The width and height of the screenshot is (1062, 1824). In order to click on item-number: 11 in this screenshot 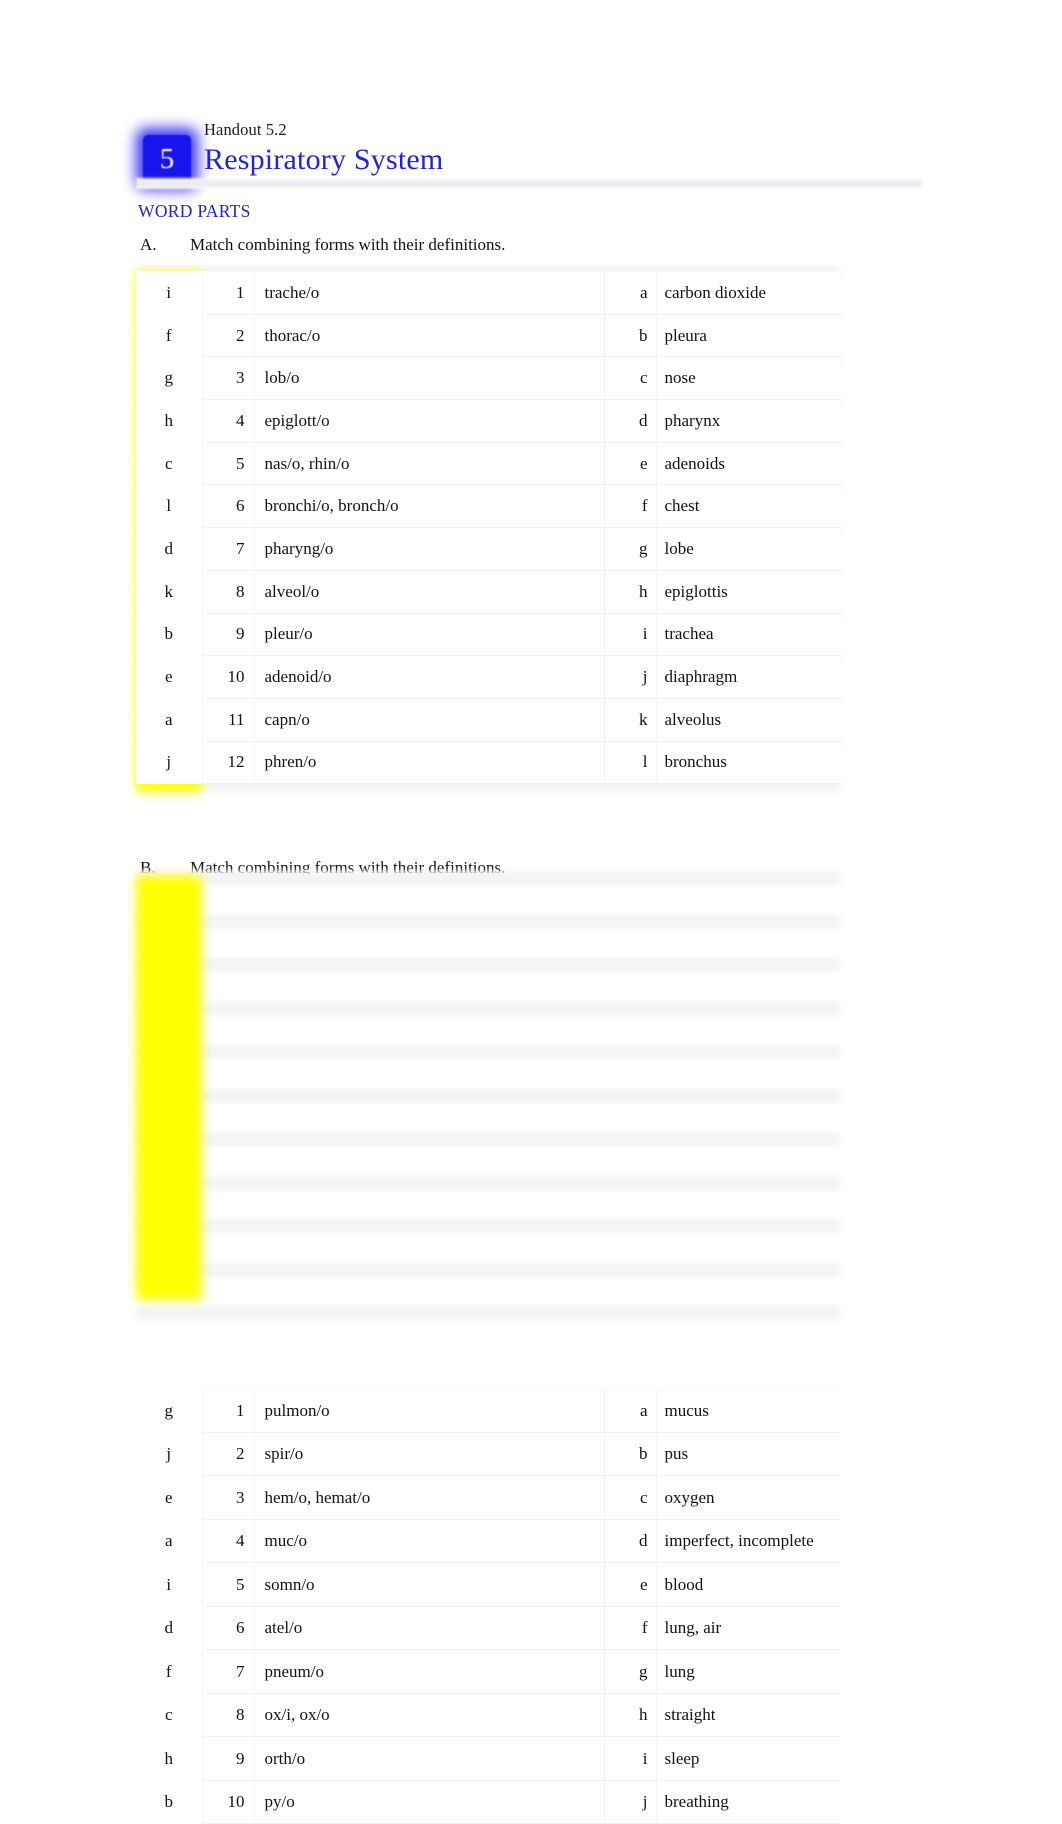, I will do `click(228, 719)`.